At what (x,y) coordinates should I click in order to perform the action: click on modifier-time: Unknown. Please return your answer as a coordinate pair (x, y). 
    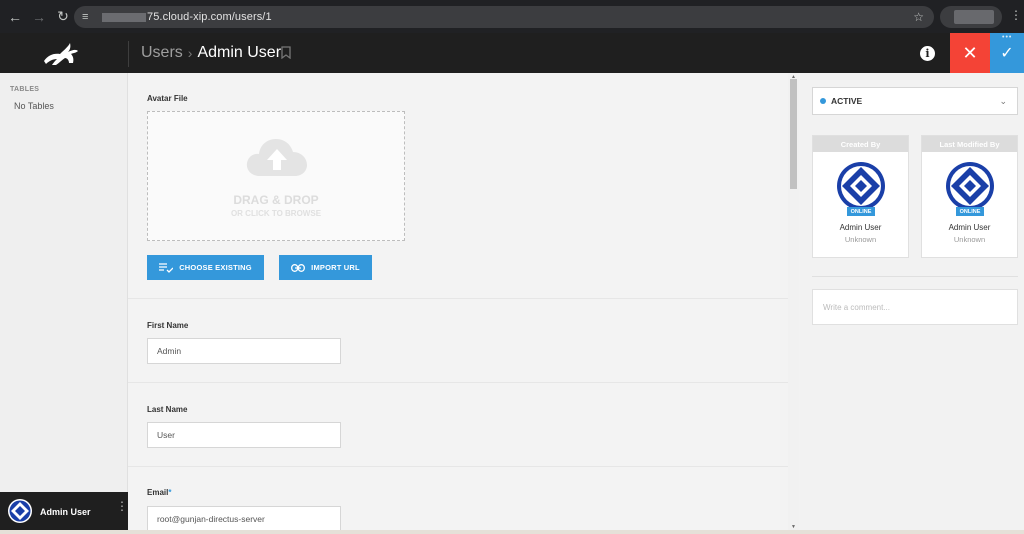
    Looking at the image, I should click on (969, 239).